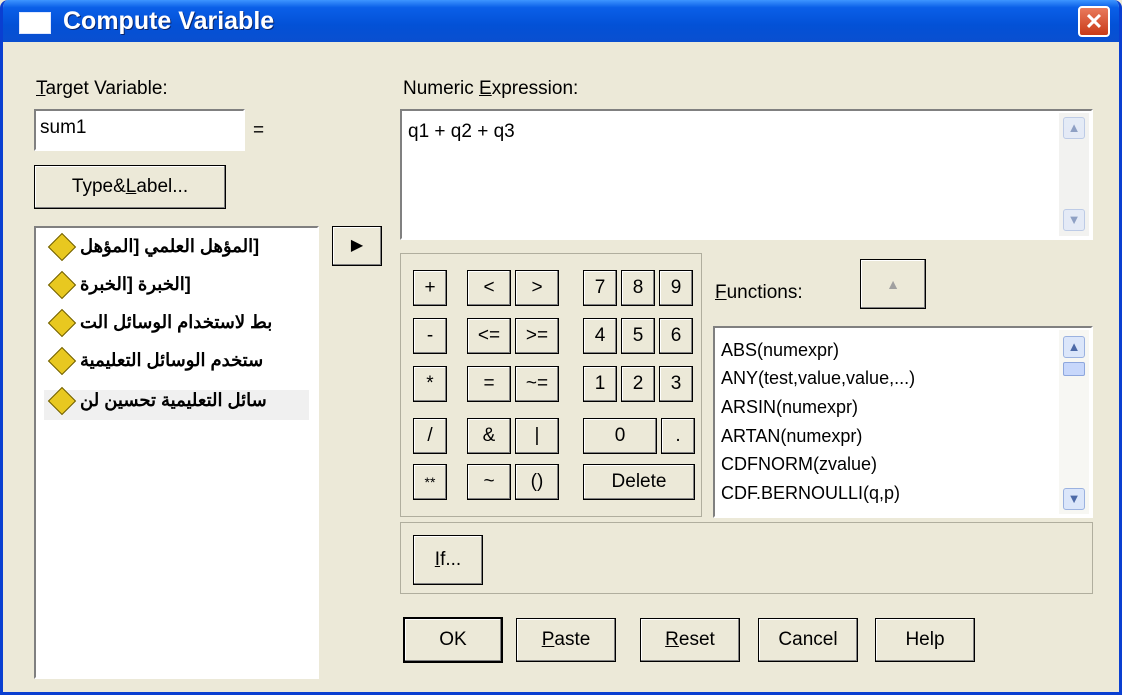  What do you see at coordinates (638, 336) in the screenshot?
I see `key-5: 5` at bounding box center [638, 336].